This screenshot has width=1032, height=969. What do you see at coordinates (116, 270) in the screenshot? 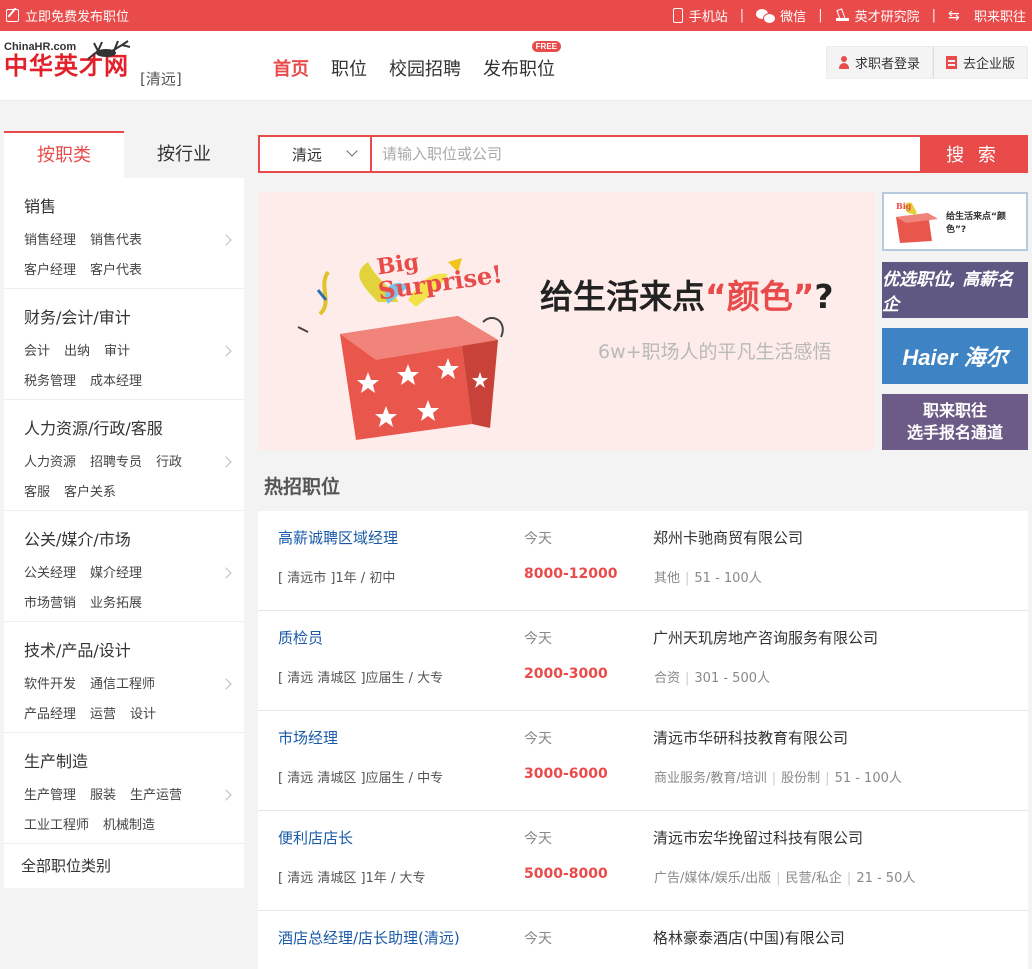
I see `category-item: 客户代表` at bounding box center [116, 270].